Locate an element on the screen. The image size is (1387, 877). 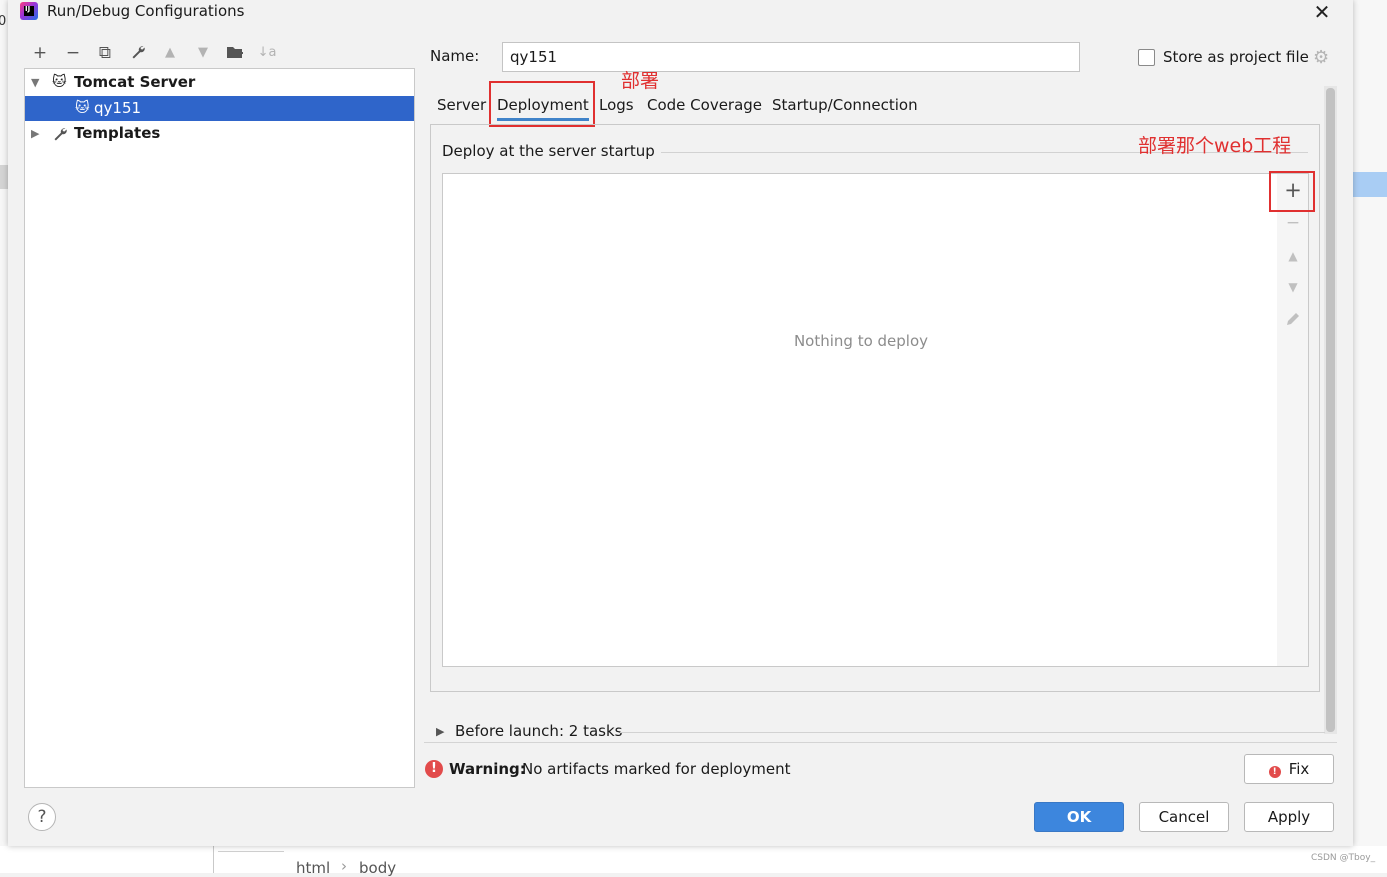
help-button: ? is located at coordinates (42, 817).